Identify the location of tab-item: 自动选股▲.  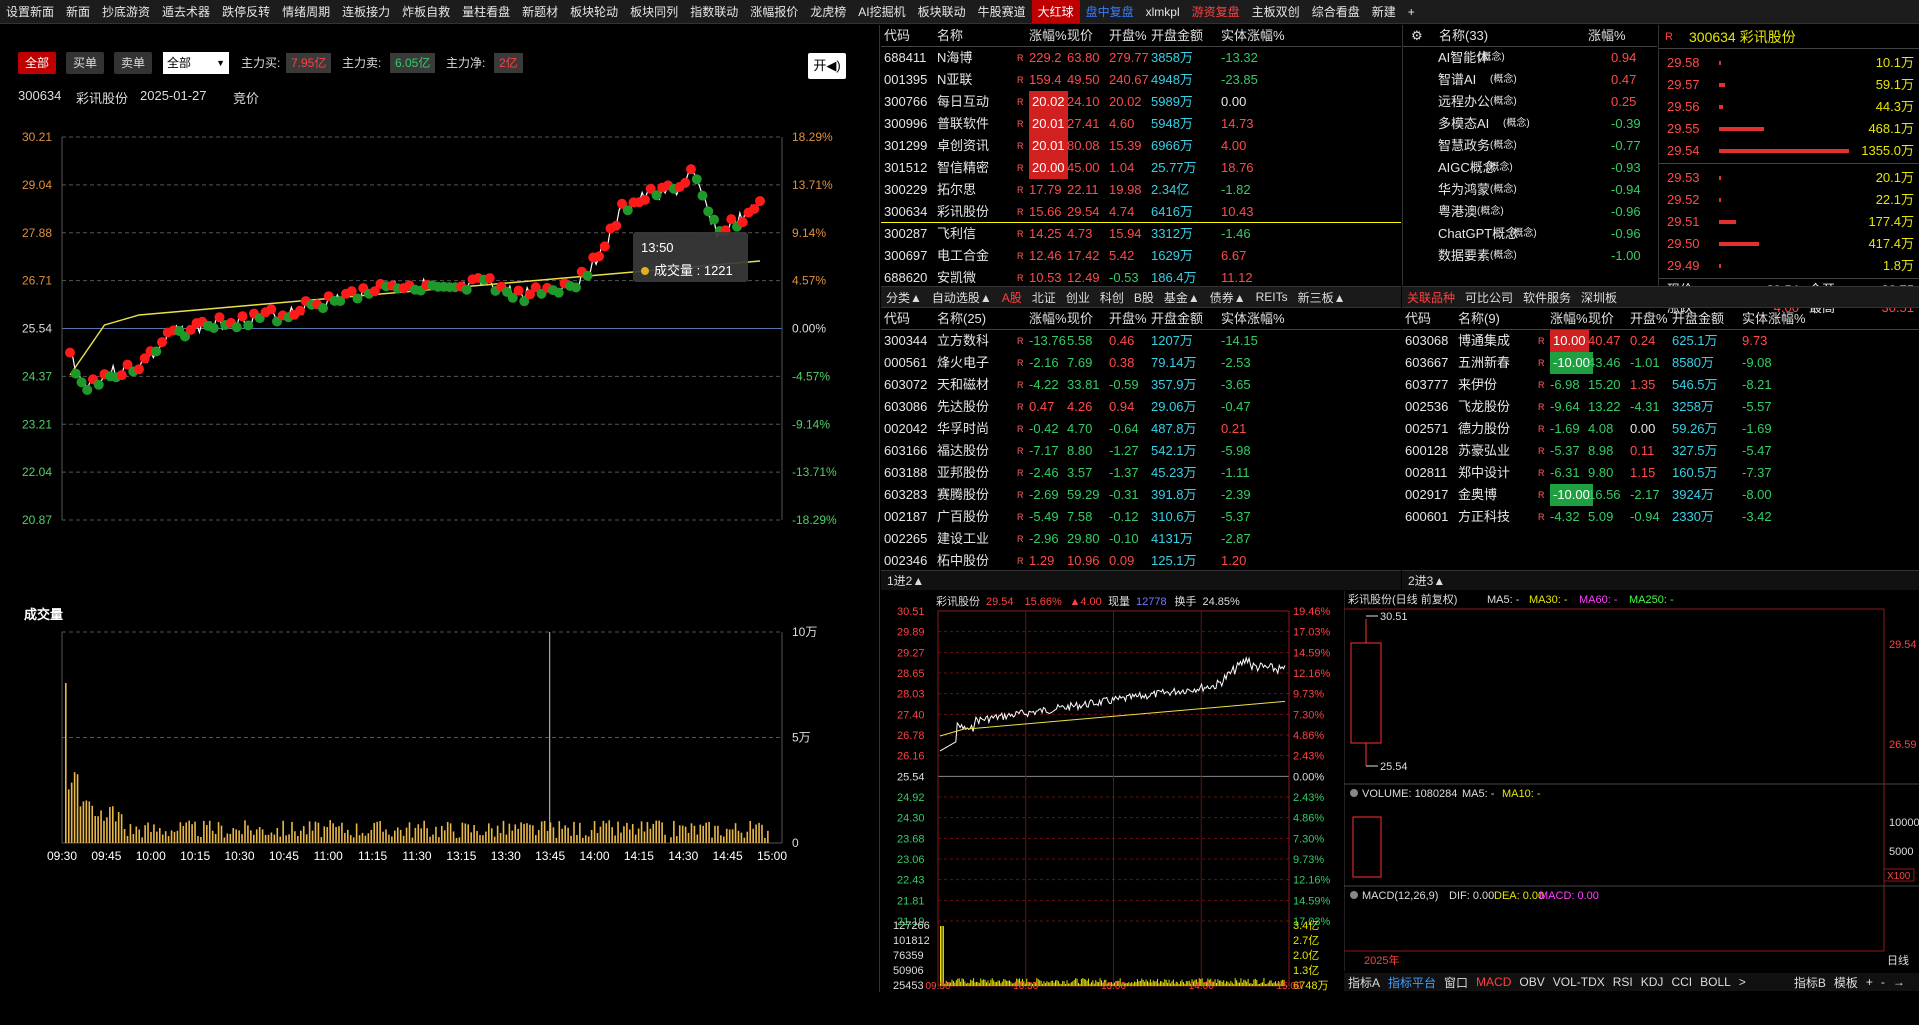
(962, 297).